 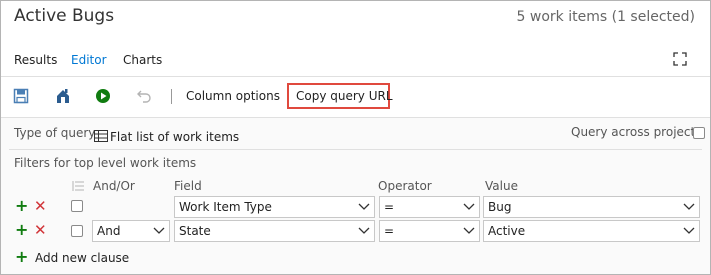 What do you see at coordinates (355, 149) in the screenshot?
I see `section-divider` at bounding box center [355, 149].